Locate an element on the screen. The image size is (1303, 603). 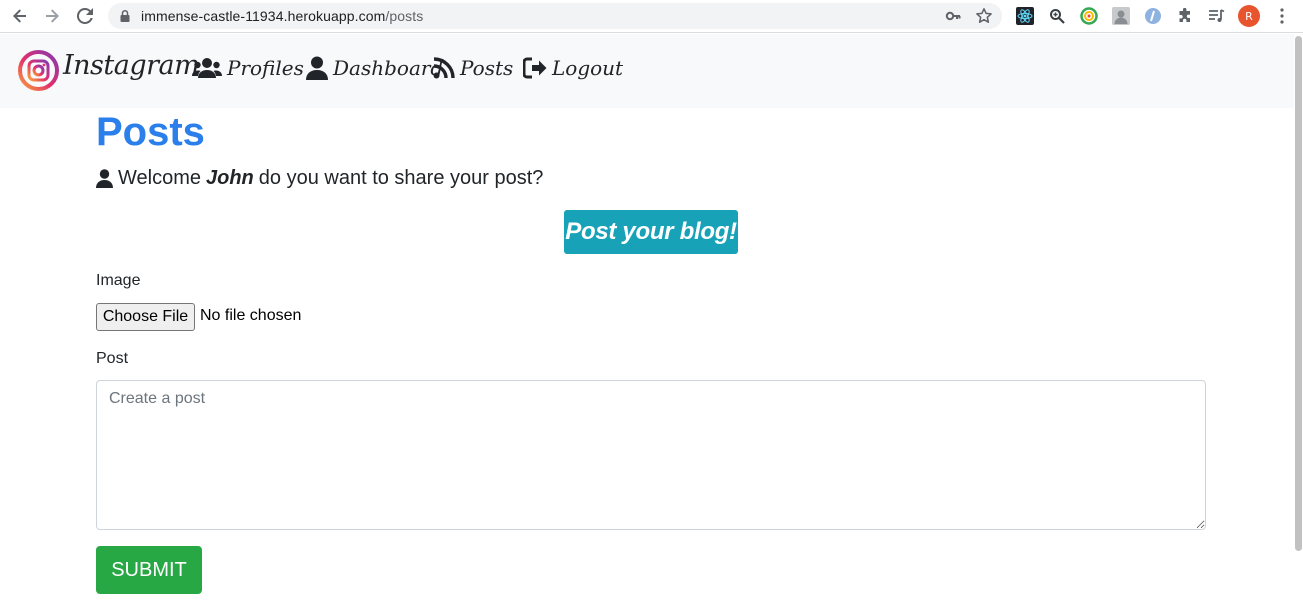
page-scrollbar is located at coordinates (1298, 318).